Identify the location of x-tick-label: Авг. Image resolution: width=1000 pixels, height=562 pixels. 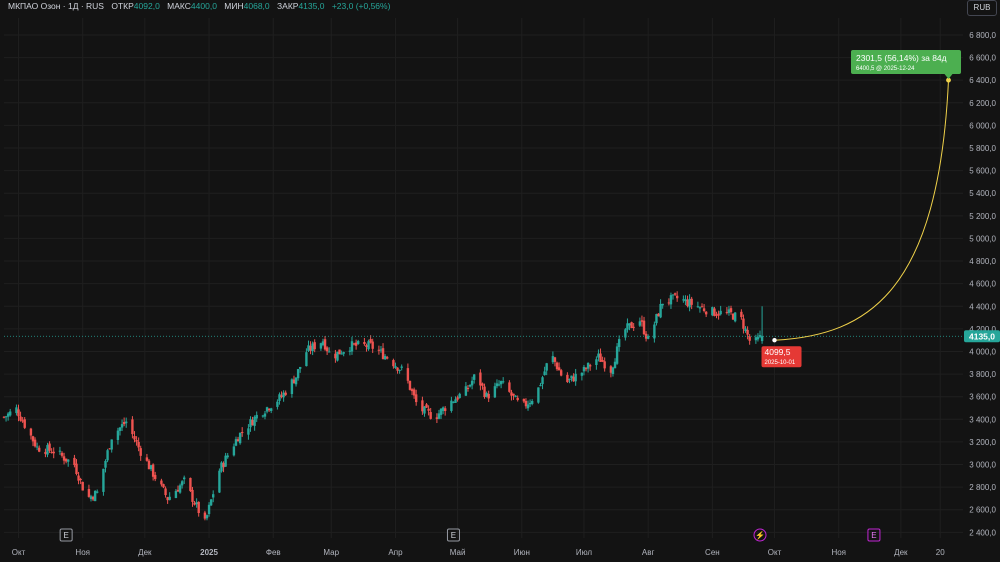
(648, 552).